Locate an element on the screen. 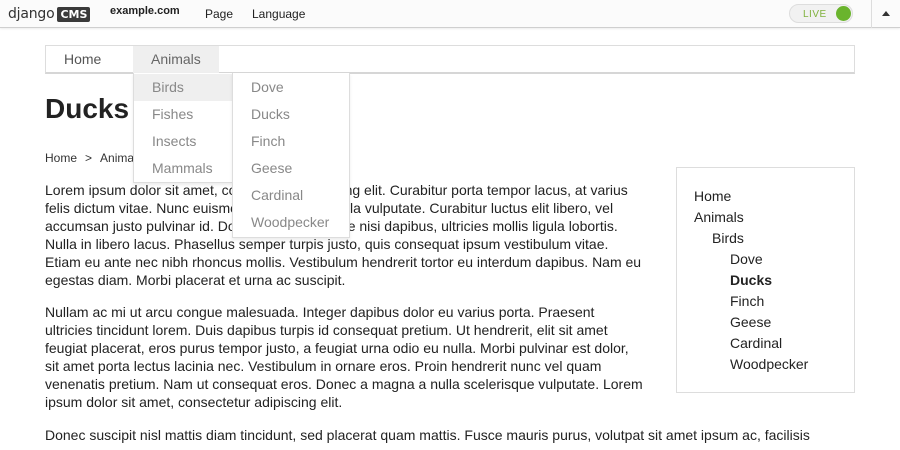 This screenshot has width=900, height=450. dropdown-item-cardinal: Cardinal is located at coordinates (291, 195).